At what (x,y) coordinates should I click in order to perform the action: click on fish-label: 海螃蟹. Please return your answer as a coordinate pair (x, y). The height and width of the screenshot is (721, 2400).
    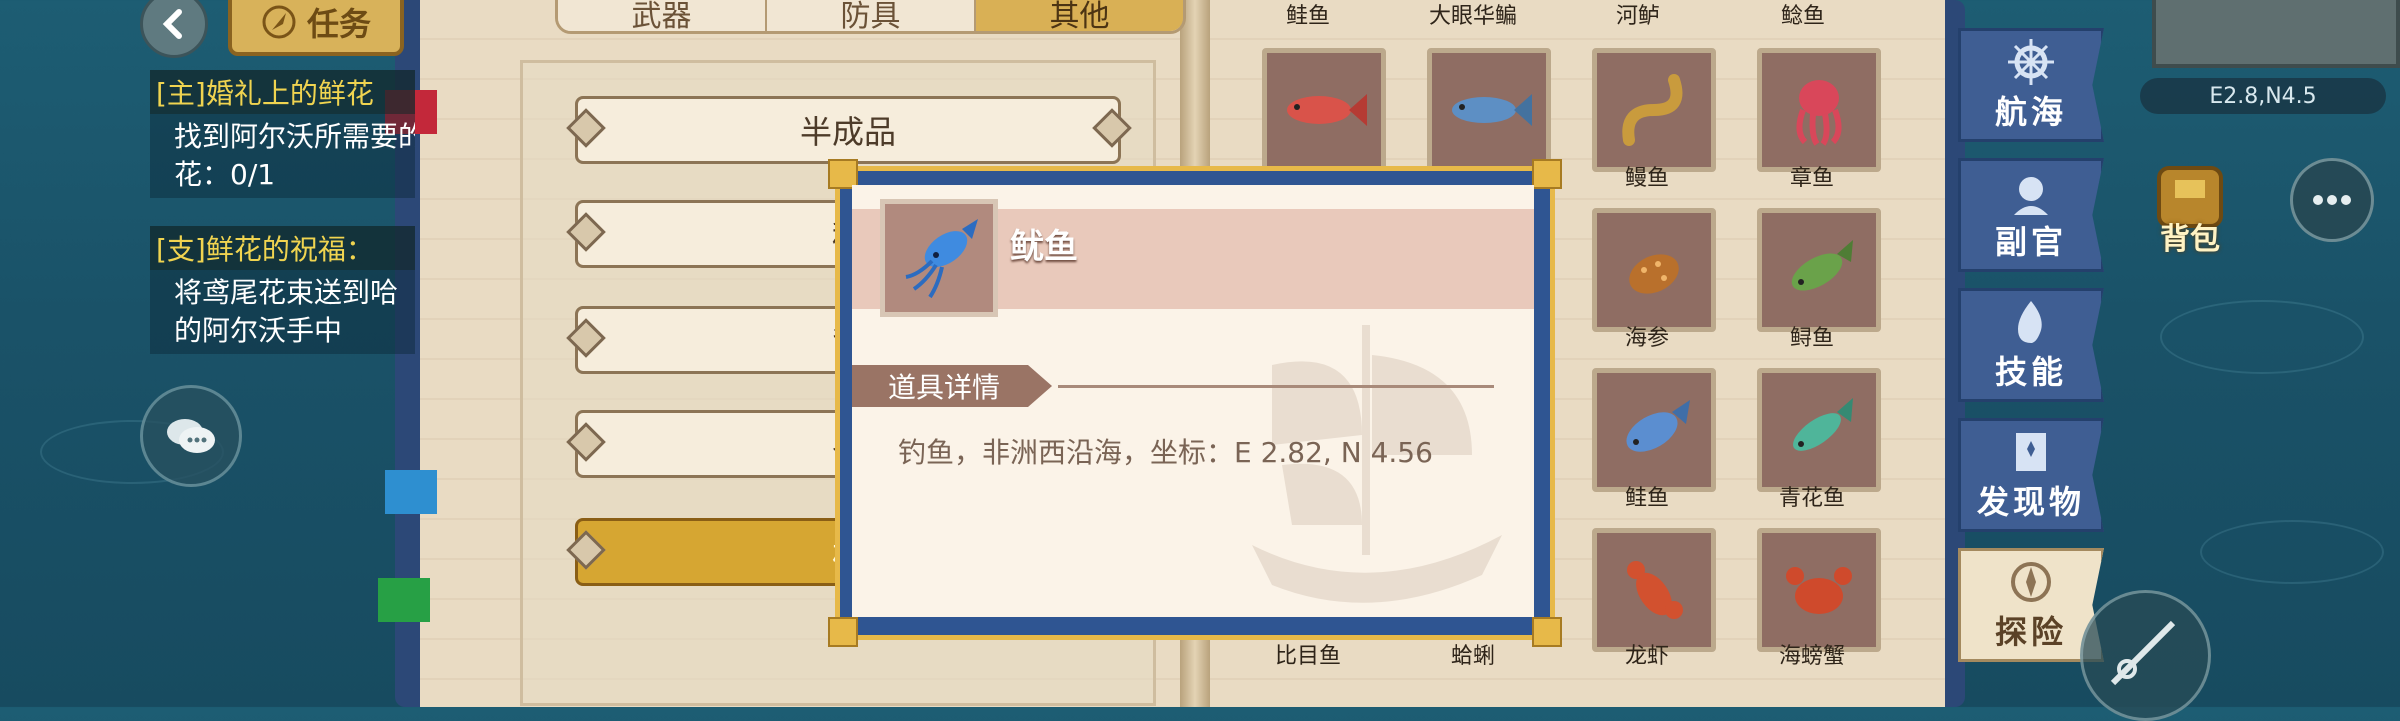
    Looking at the image, I should click on (1811, 656).